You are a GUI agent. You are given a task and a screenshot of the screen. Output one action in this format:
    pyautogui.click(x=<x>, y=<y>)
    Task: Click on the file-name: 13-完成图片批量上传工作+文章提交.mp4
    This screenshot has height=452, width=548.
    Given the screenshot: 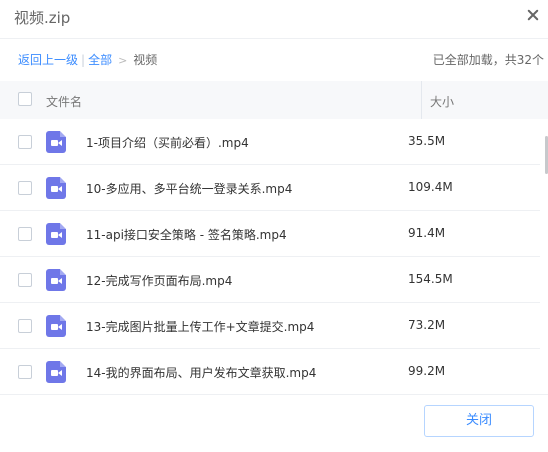 What is the action you would take?
    pyautogui.click(x=200, y=326)
    